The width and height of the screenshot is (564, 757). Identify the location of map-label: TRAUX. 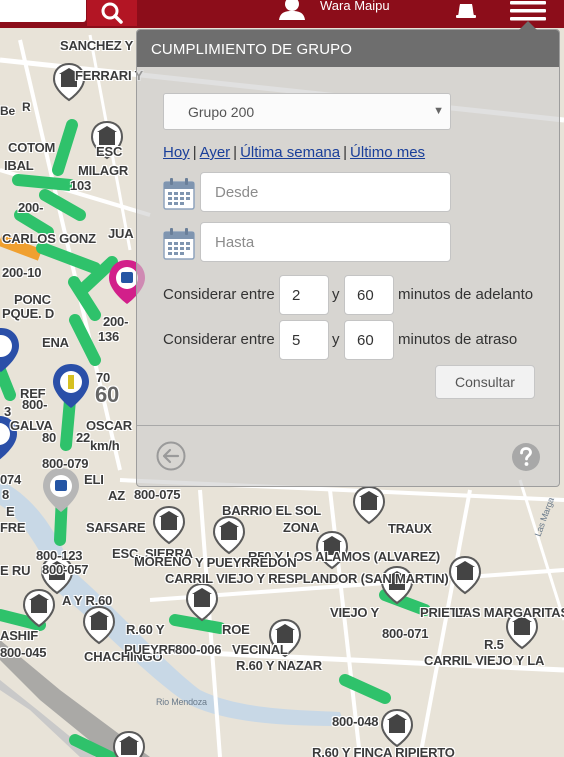
(410, 528).